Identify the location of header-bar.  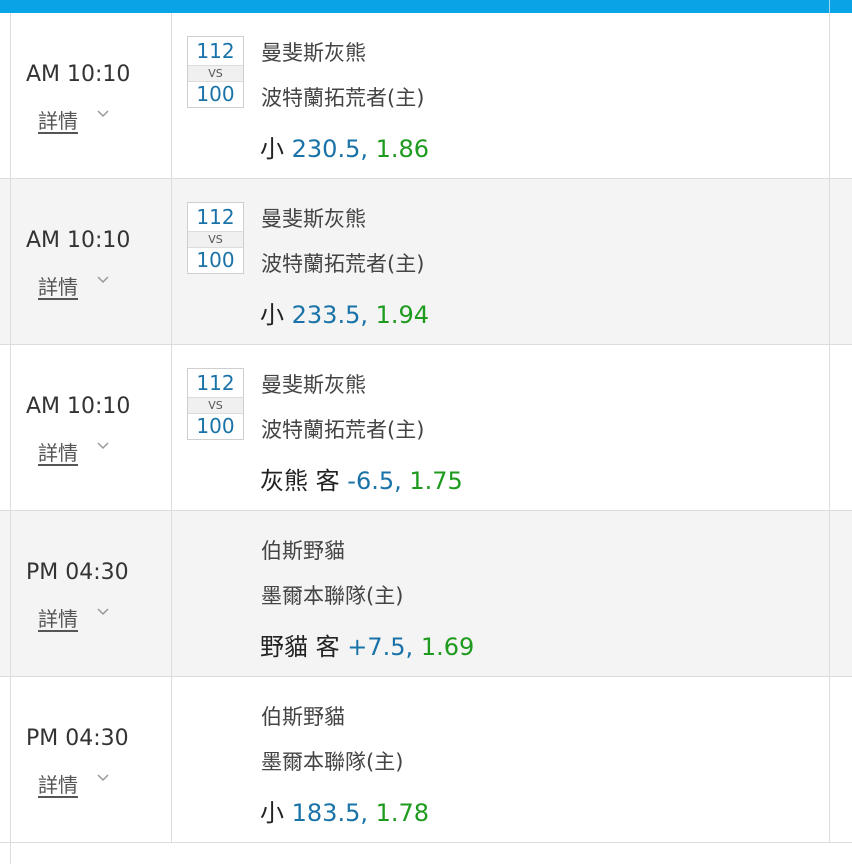
(426, 6).